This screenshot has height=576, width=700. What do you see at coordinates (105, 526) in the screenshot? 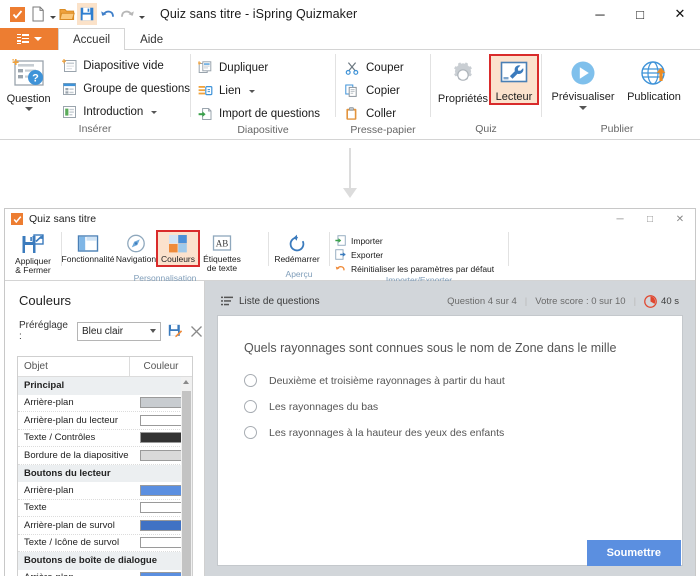
I see `table-row: Arrière-plan de survol` at bounding box center [105, 526].